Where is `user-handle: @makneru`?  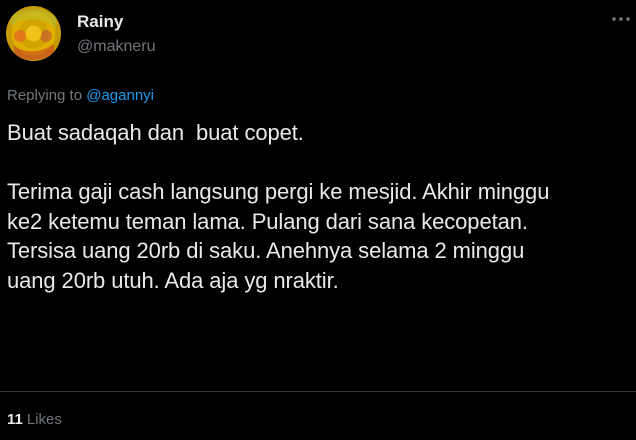
user-handle: @makneru is located at coordinates (116, 47).